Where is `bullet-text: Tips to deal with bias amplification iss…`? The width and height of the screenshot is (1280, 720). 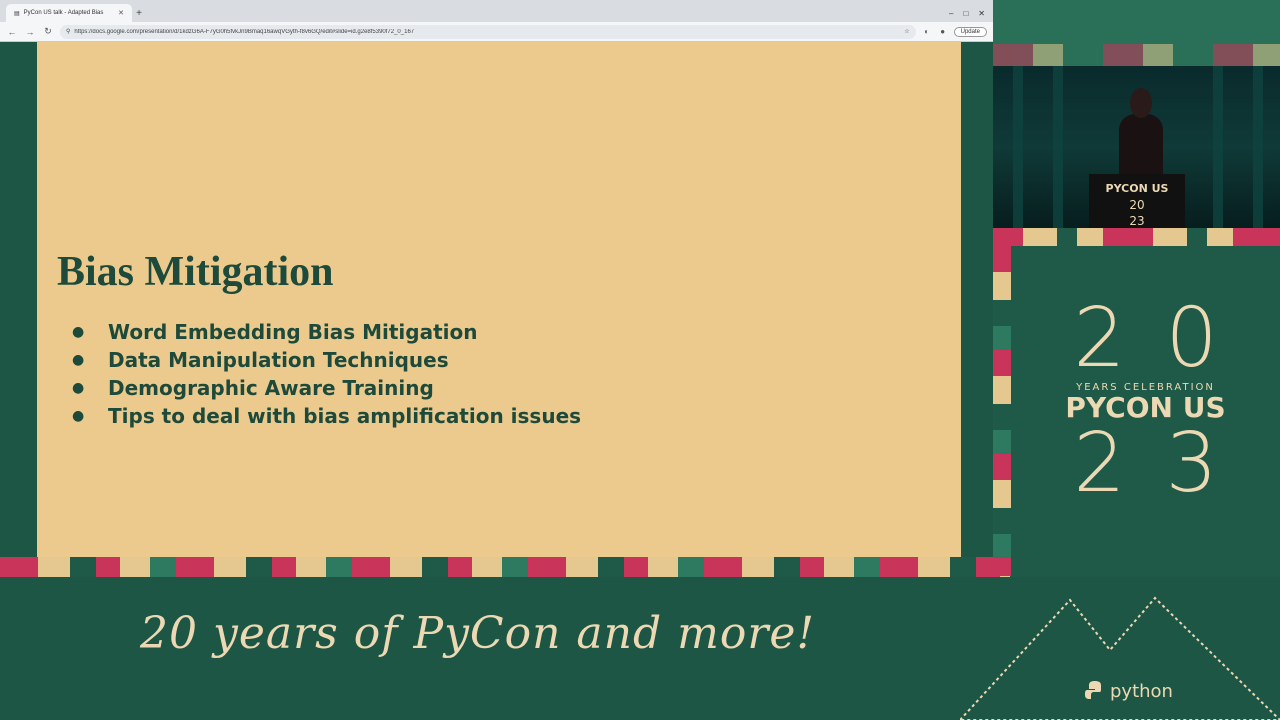 bullet-text: Tips to deal with bias amplification iss… is located at coordinates (345, 416).